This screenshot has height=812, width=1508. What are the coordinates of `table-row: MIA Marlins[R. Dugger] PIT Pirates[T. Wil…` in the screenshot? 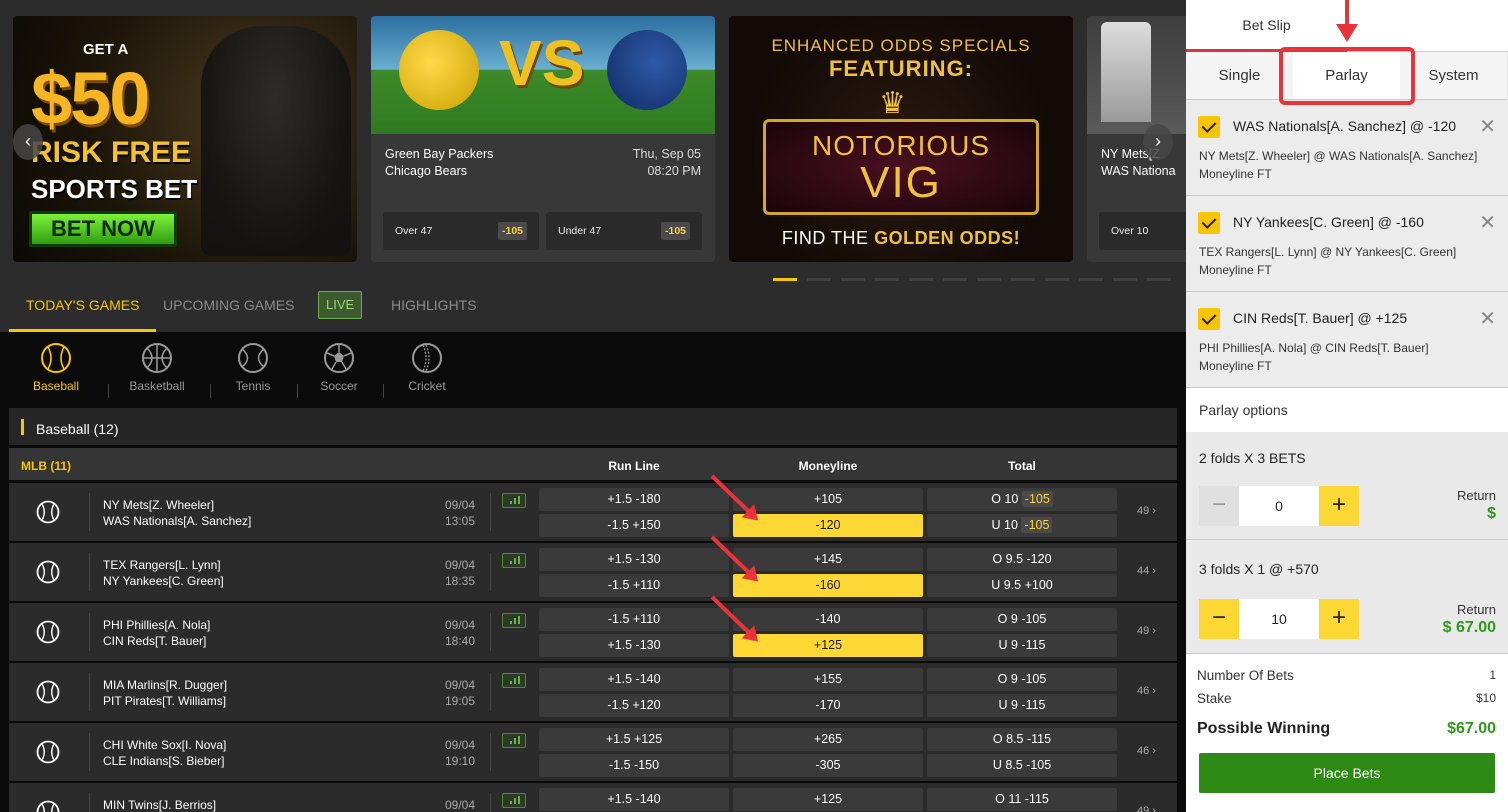 It's located at (593, 692).